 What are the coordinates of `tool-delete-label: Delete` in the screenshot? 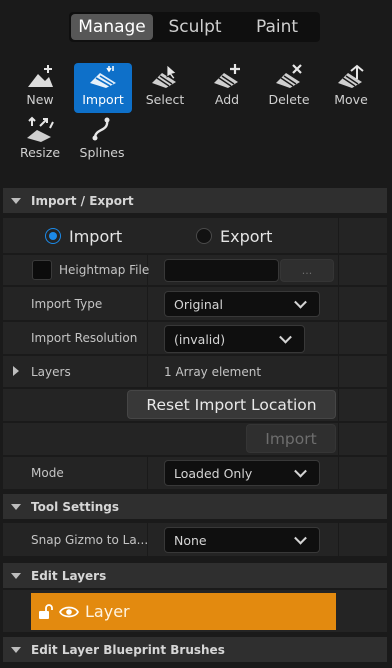 It's located at (289, 99).